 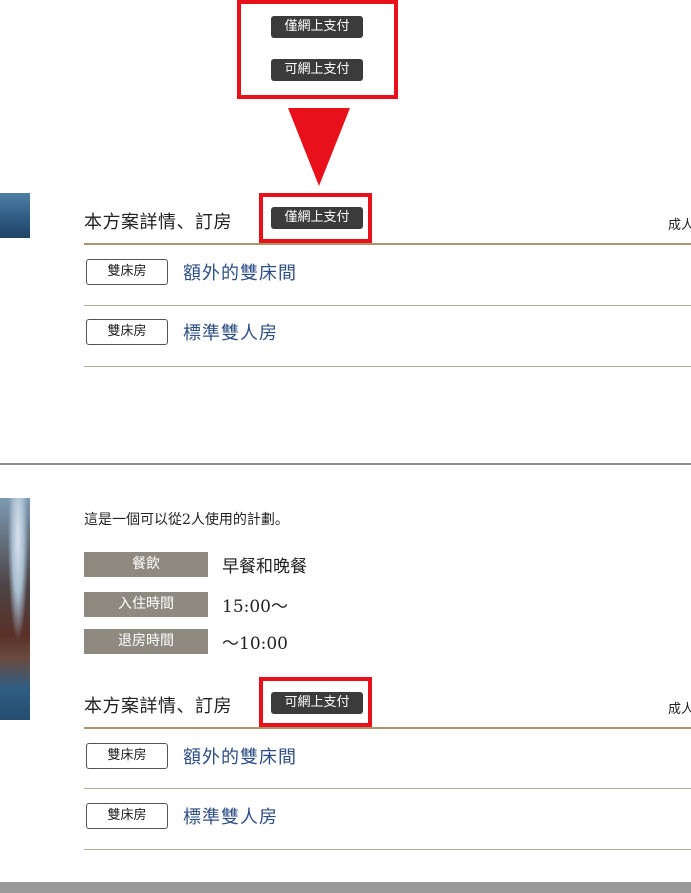 What do you see at coordinates (387, 244) in the screenshot?
I see `plan1-title-rule` at bounding box center [387, 244].